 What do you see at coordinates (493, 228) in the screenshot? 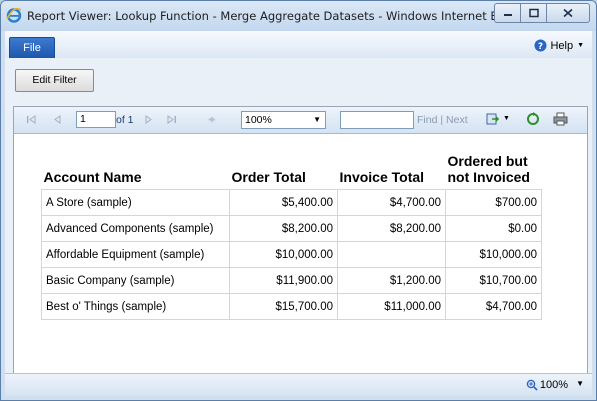
I see `ordered-not-invoiced-cell: $0.00` at bounding box center [493, 228].